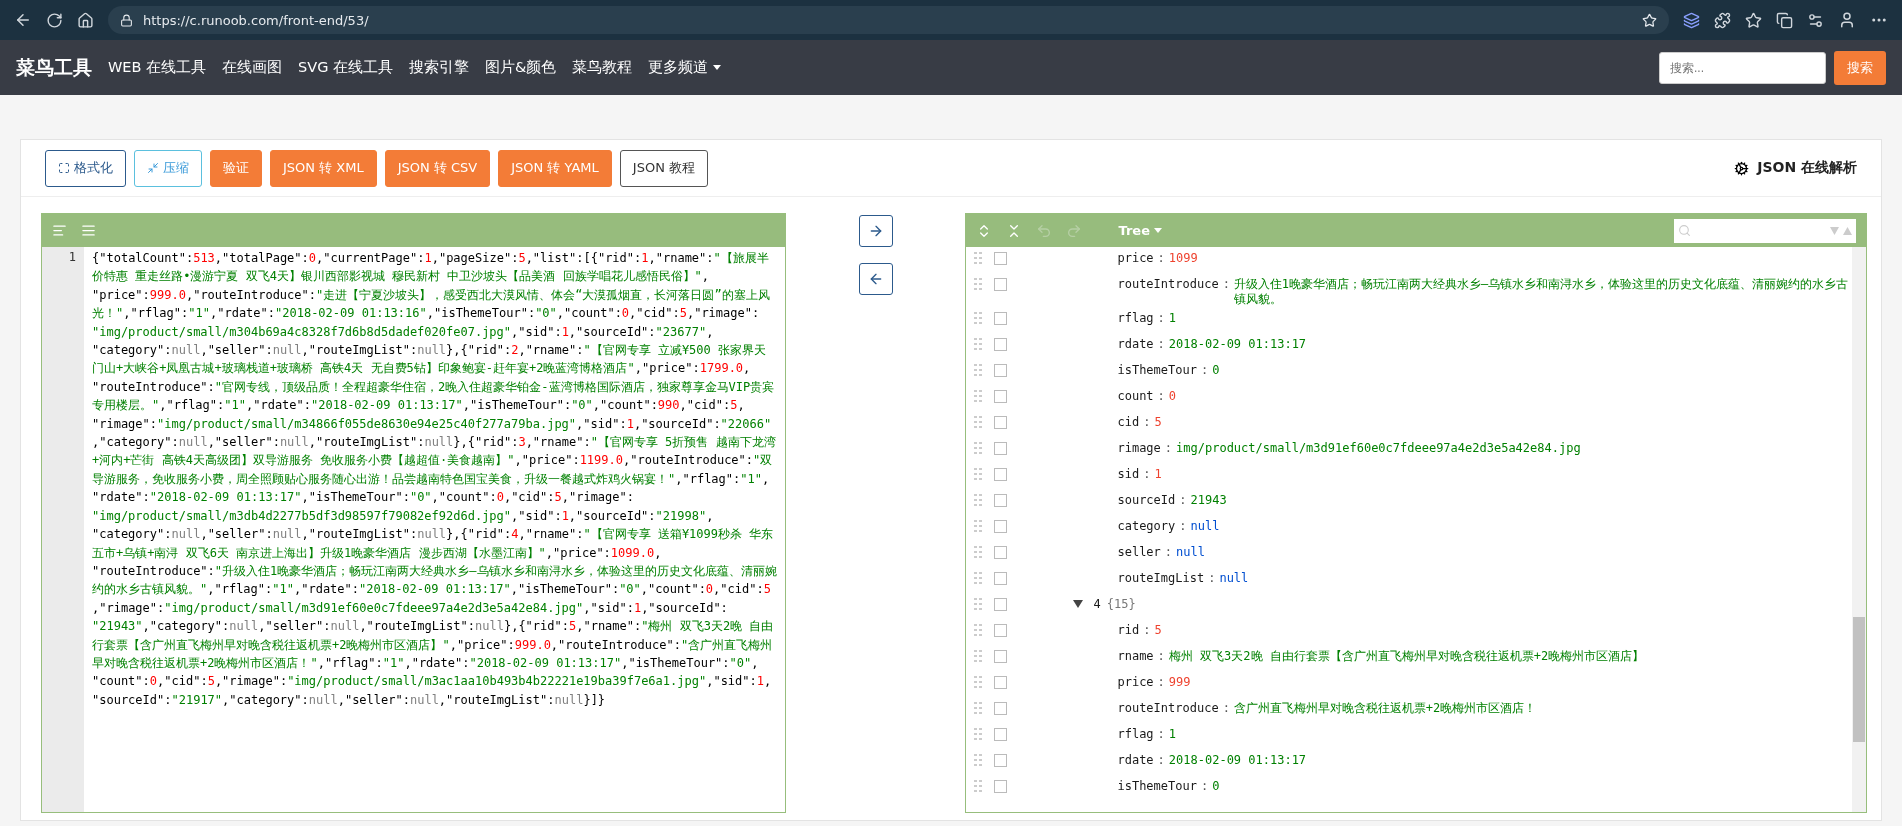 This screenshot has width=1902, height=826. What do you see at coordinates (1753, 20) in the screenshot?
I see `favorites-icon` at bounding box center [1753, 20].